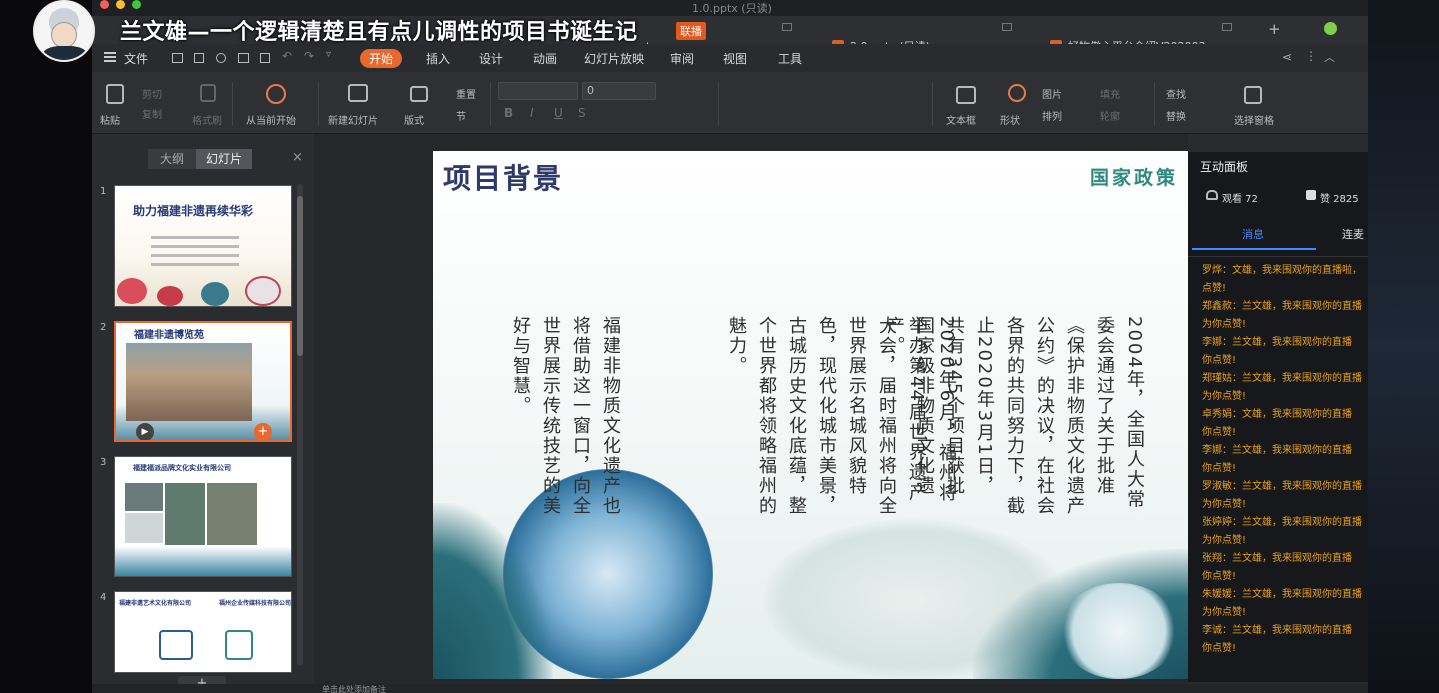 This screenshot has width=1439, height=693. I want to click on menu-file: 文件, so click(136, 58).